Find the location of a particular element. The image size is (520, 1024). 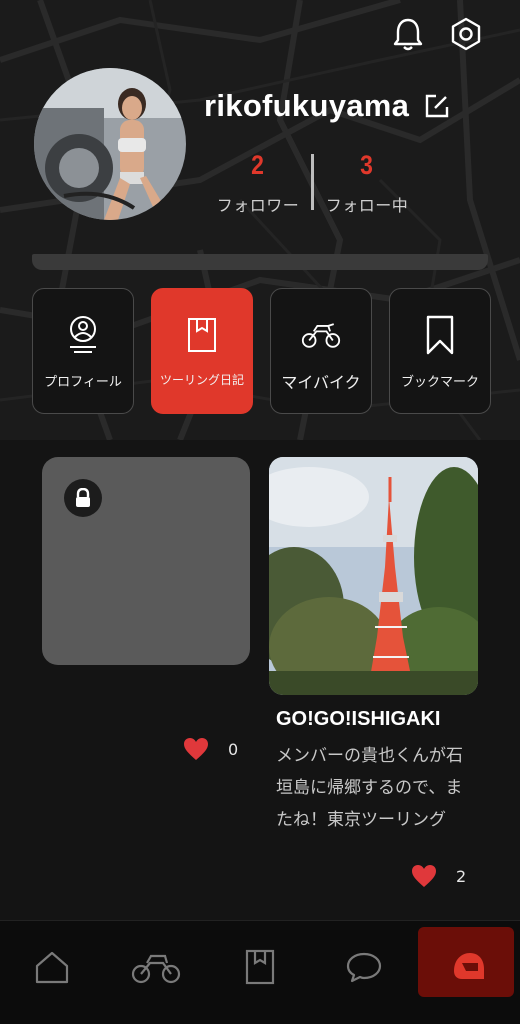

tab-my-bike: マイバイク is located at coordinates (321, 351).